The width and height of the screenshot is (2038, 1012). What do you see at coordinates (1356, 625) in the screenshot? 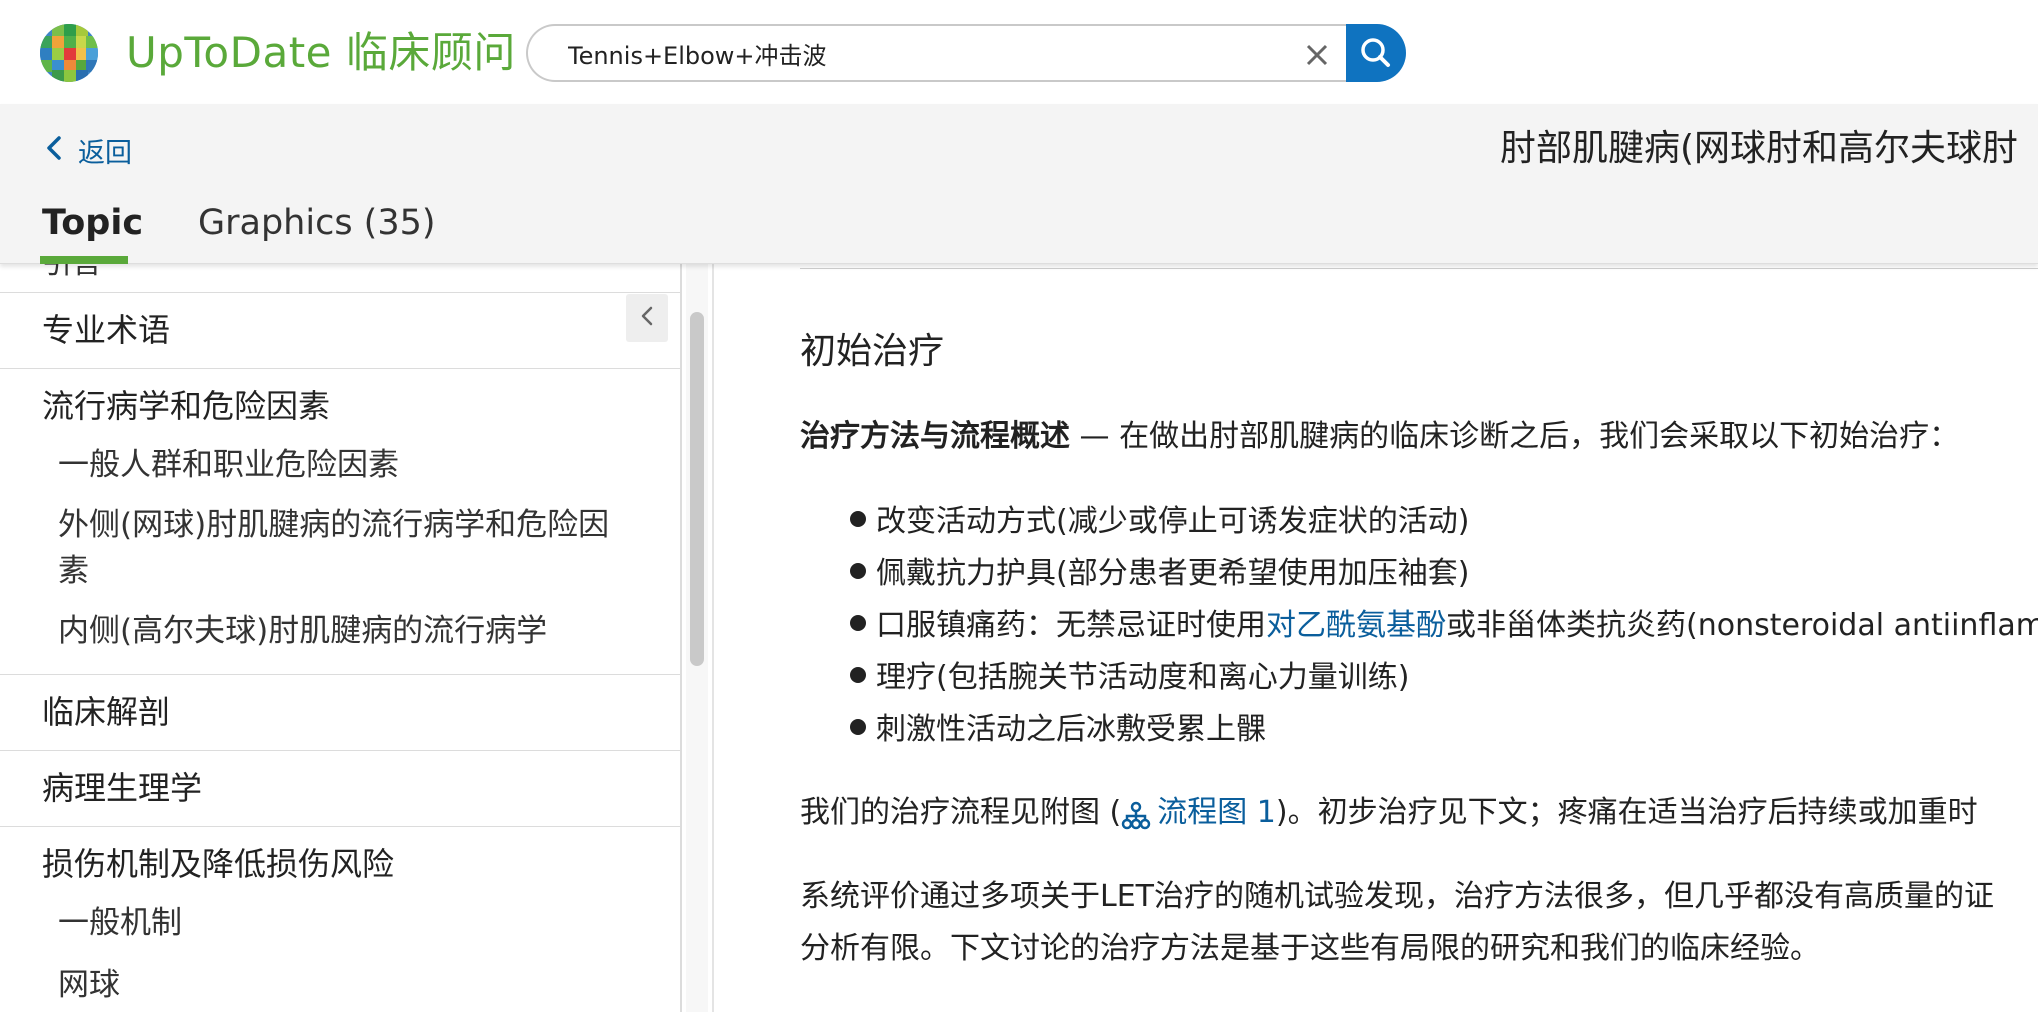
I see `drug-link-acetaminophen: 对乙酰氨基酚` at bounding box center [1356, 625].